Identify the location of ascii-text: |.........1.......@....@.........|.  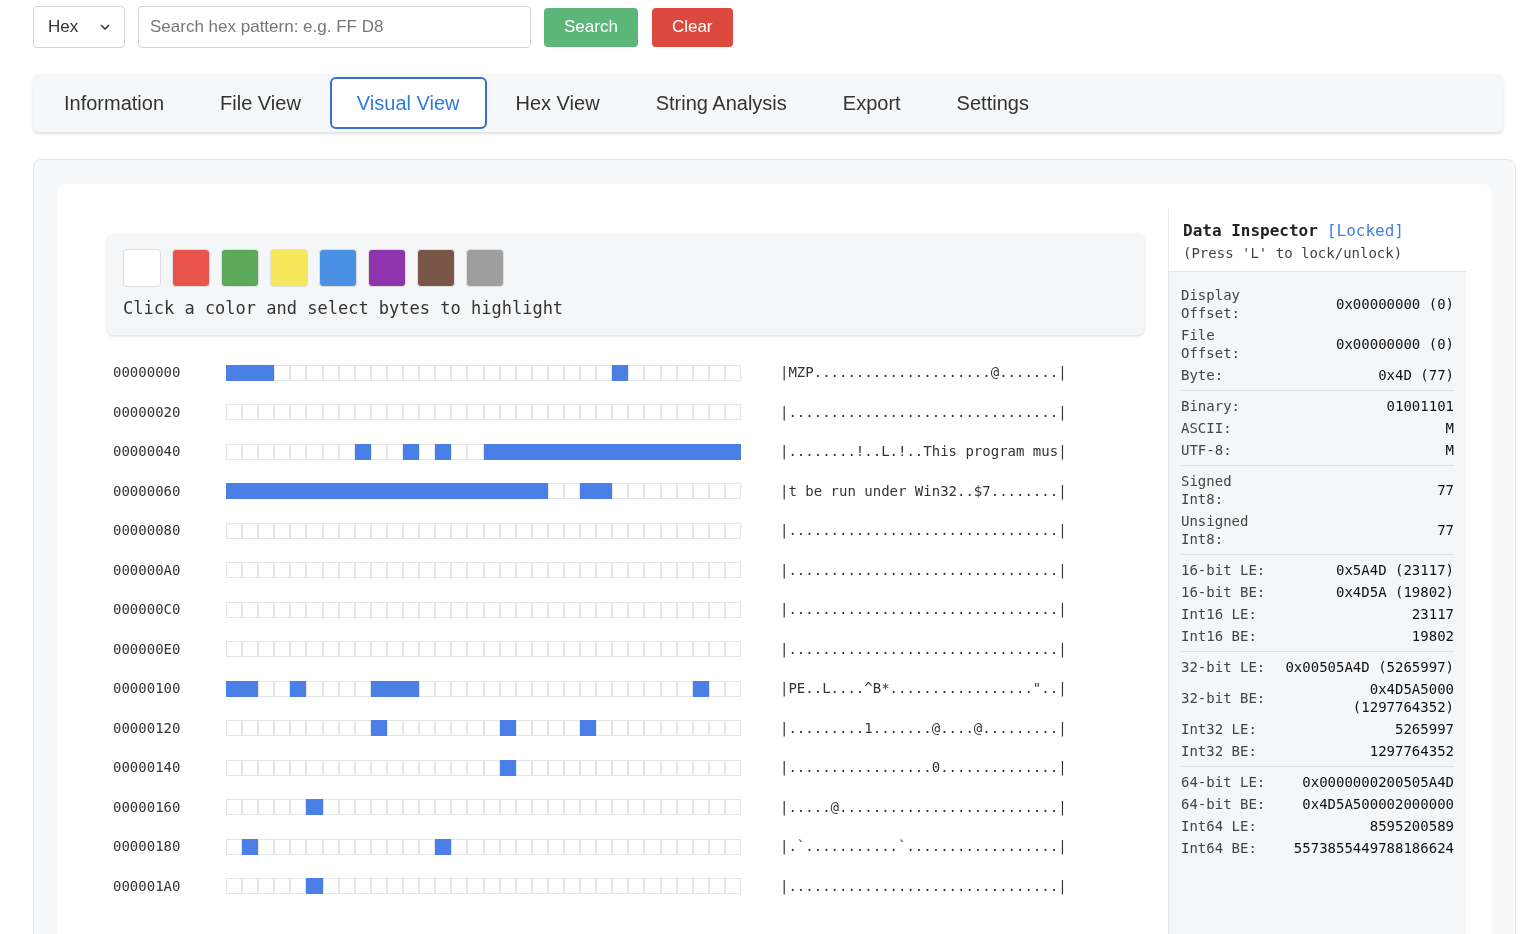
(923, 728).